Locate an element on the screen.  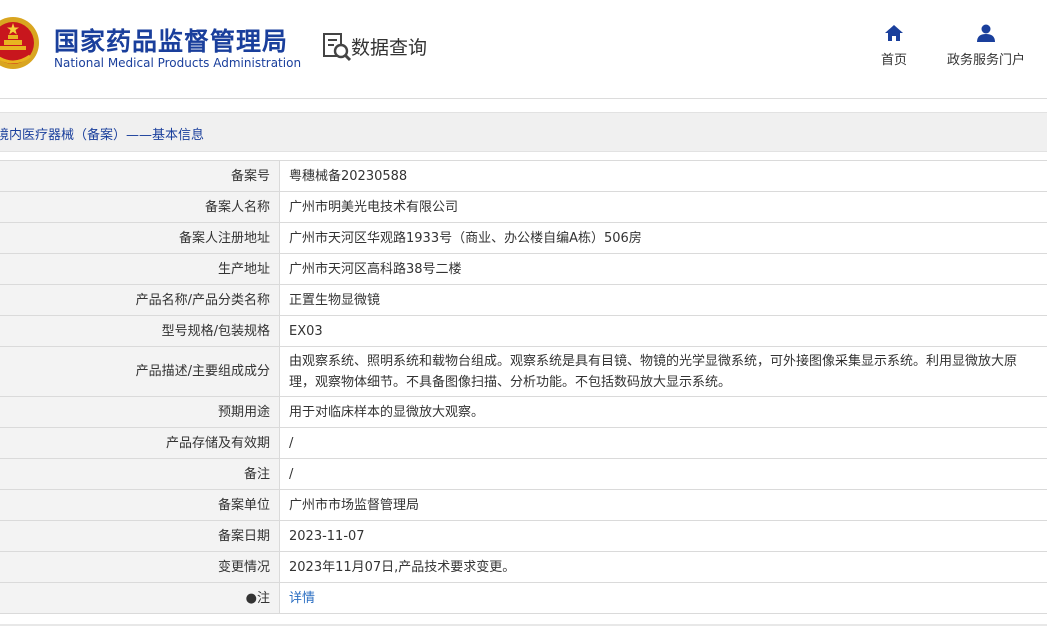
field-label: 产品名称/产品分类名称 is located at coordinates (140, 300).